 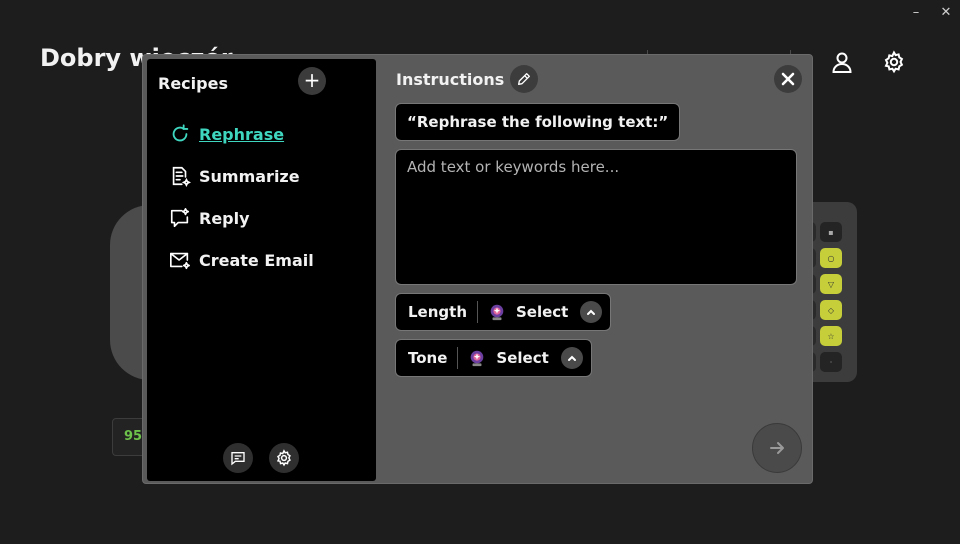 I want to click on keypad-key: ▽, so click(x=831, y=284).